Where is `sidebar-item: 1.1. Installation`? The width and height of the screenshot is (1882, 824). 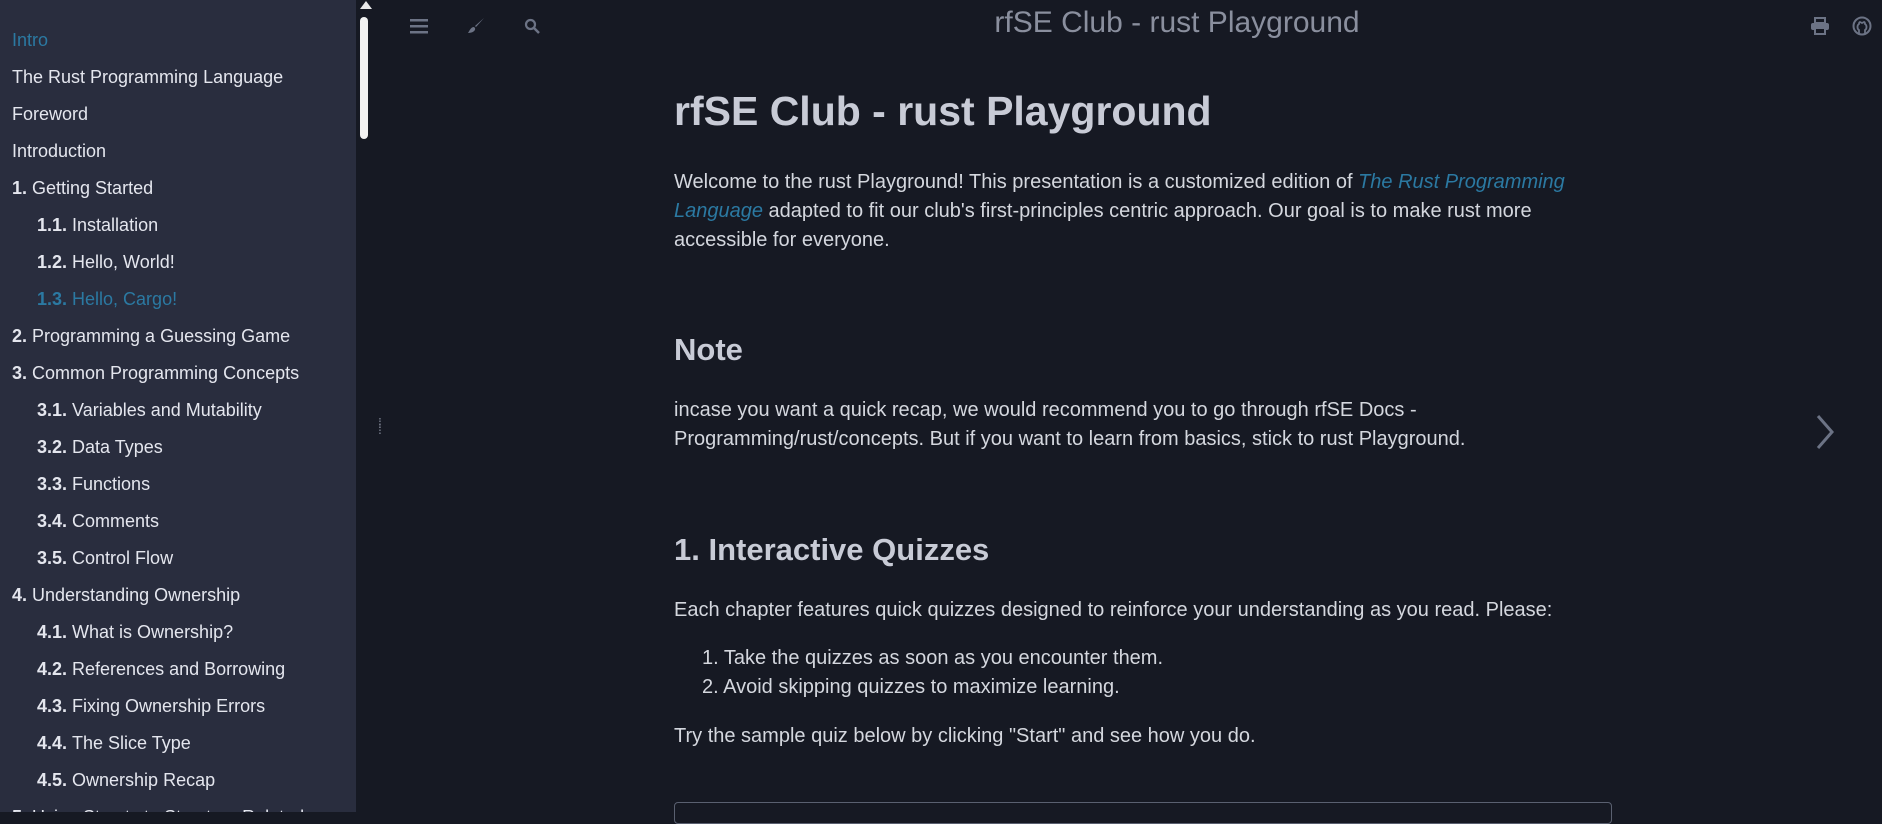 sidebar-item: 1.1. Installation is located at coordinates (178, 225).